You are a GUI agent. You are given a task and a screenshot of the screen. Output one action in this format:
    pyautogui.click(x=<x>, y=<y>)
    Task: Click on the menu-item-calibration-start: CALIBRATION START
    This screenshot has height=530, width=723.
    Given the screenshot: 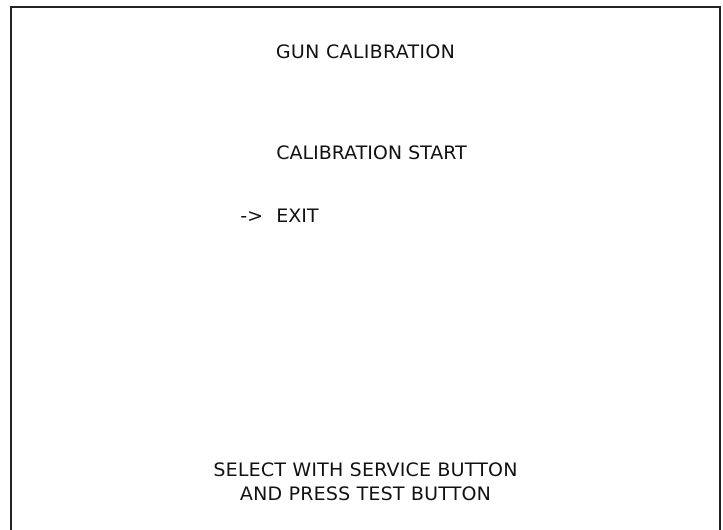 What is the action you would take?
    pyautogui.click(x=335, y=153)
    